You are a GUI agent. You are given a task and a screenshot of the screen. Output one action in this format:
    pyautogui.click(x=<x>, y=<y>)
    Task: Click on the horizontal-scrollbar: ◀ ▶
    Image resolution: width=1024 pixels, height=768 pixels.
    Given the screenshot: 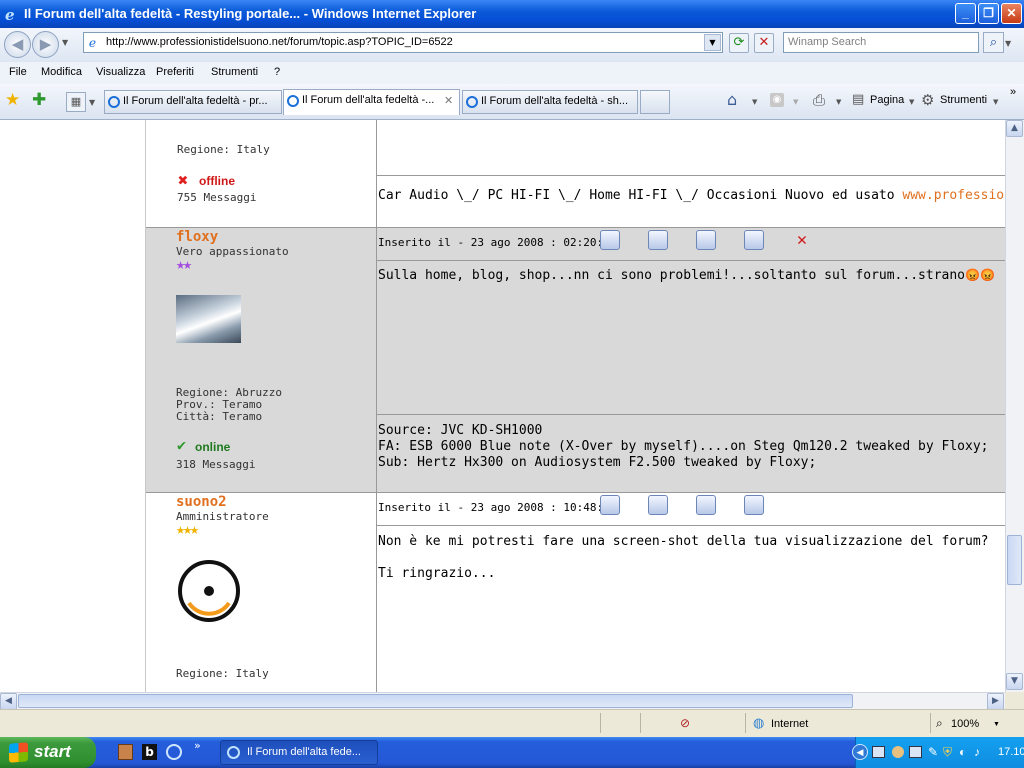 What is the action you would take?
    pyautogui.click(x=502, y=701)
    